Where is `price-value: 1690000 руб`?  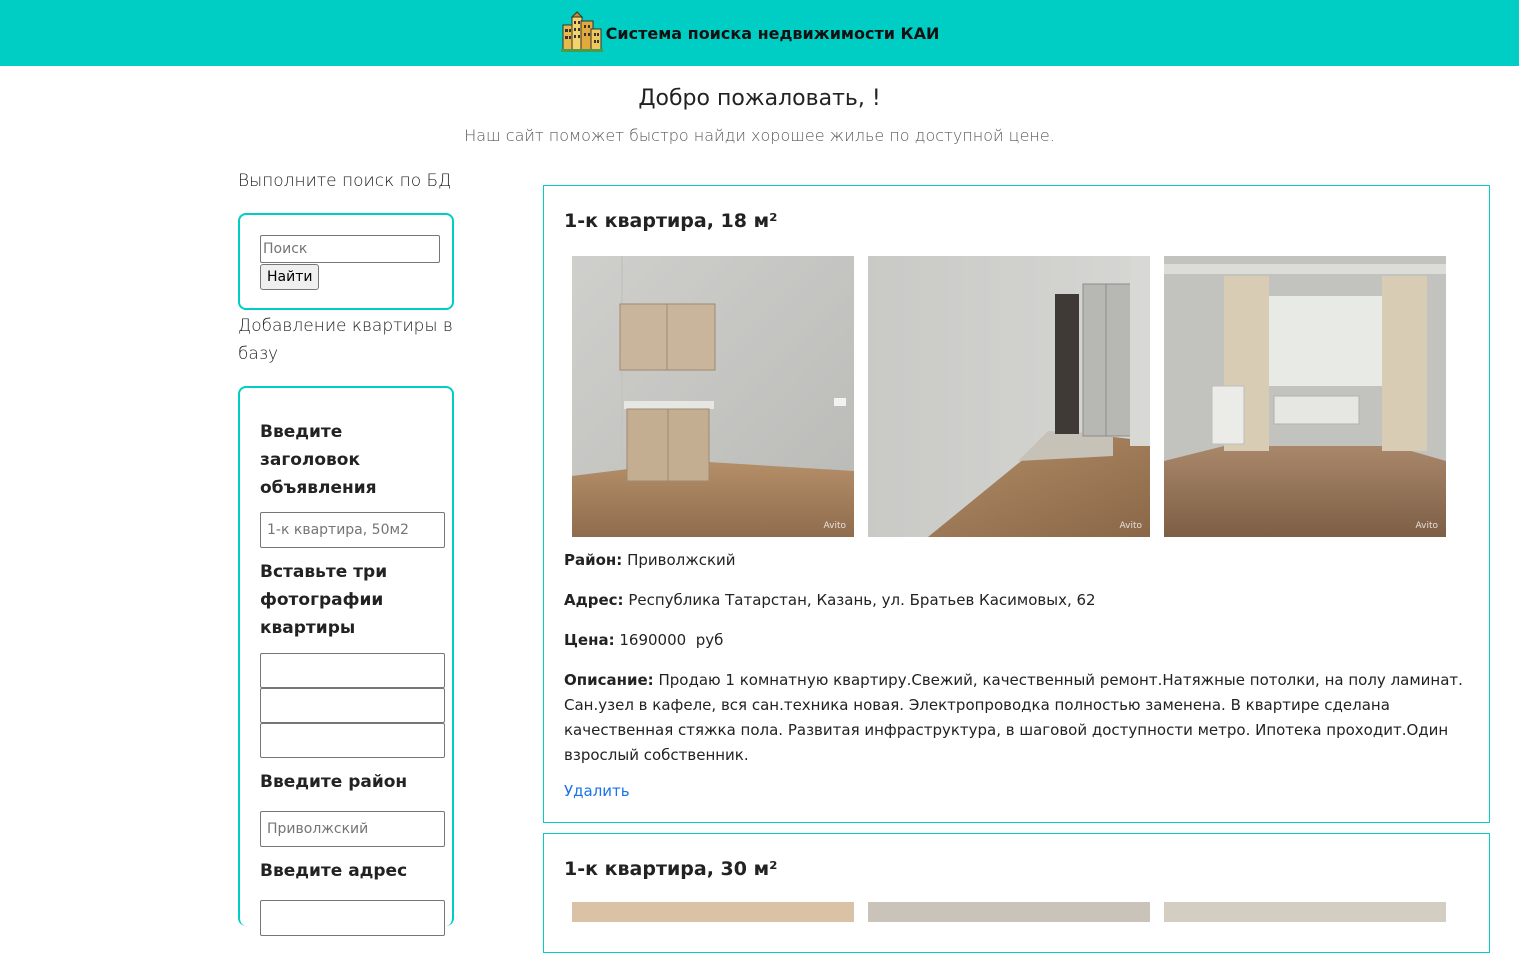 price-value: 1690000 руб is located at coordinates (671, 640).